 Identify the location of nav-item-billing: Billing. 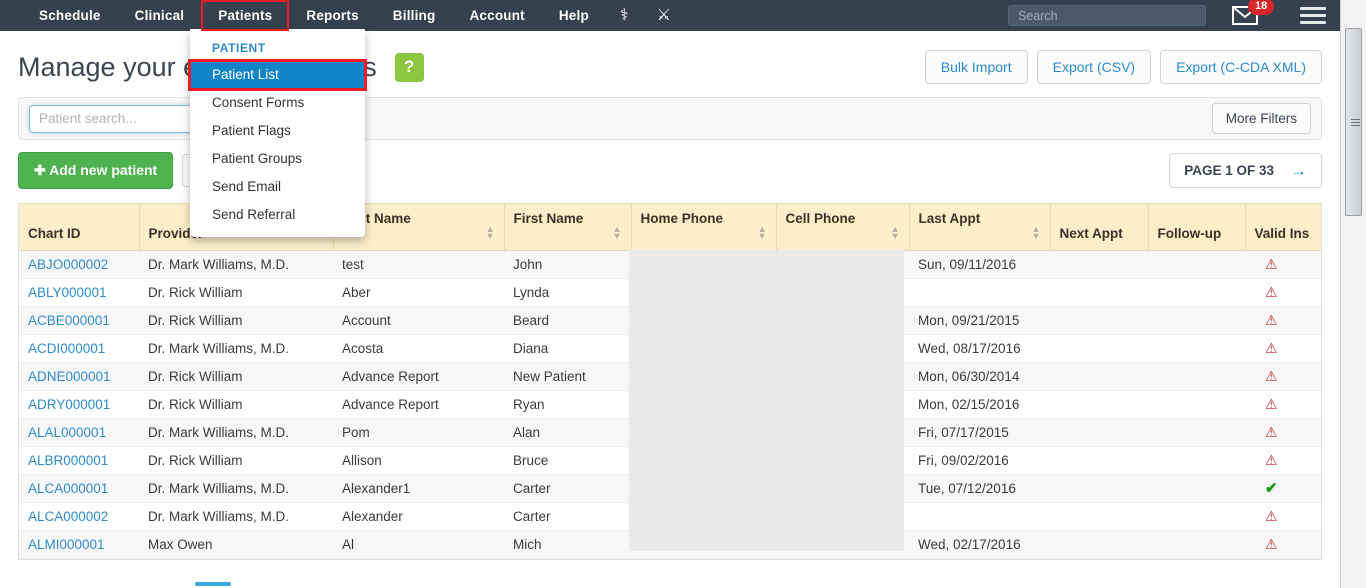
(414, 15).